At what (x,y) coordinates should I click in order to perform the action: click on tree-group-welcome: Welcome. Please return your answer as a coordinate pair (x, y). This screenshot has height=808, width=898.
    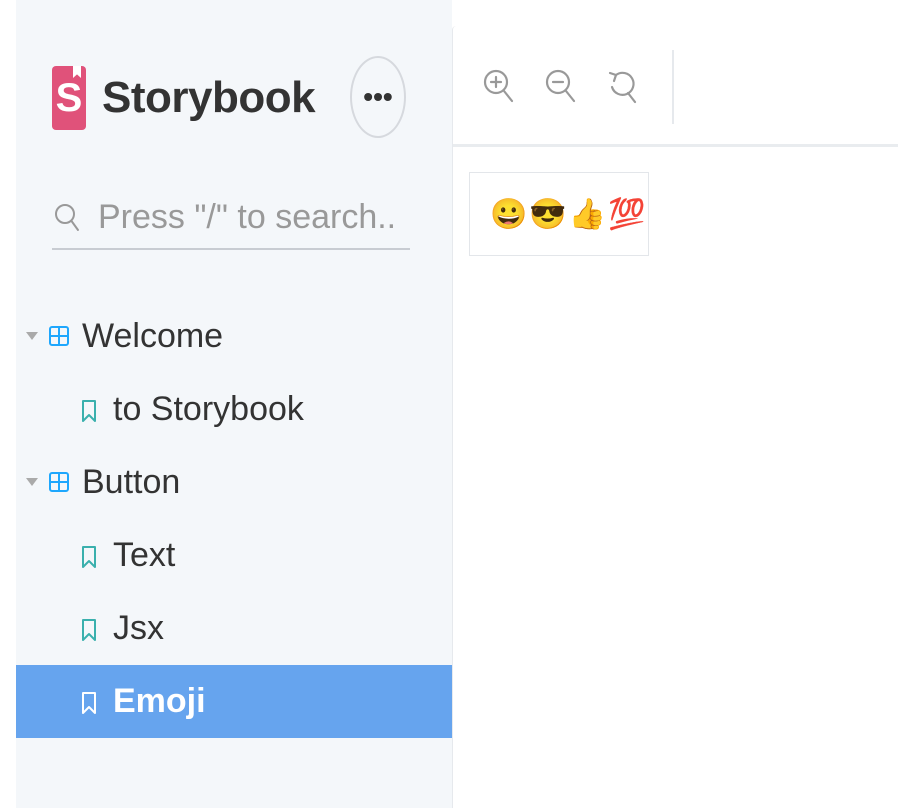
    Looking at the image, I should click on (234, 336).